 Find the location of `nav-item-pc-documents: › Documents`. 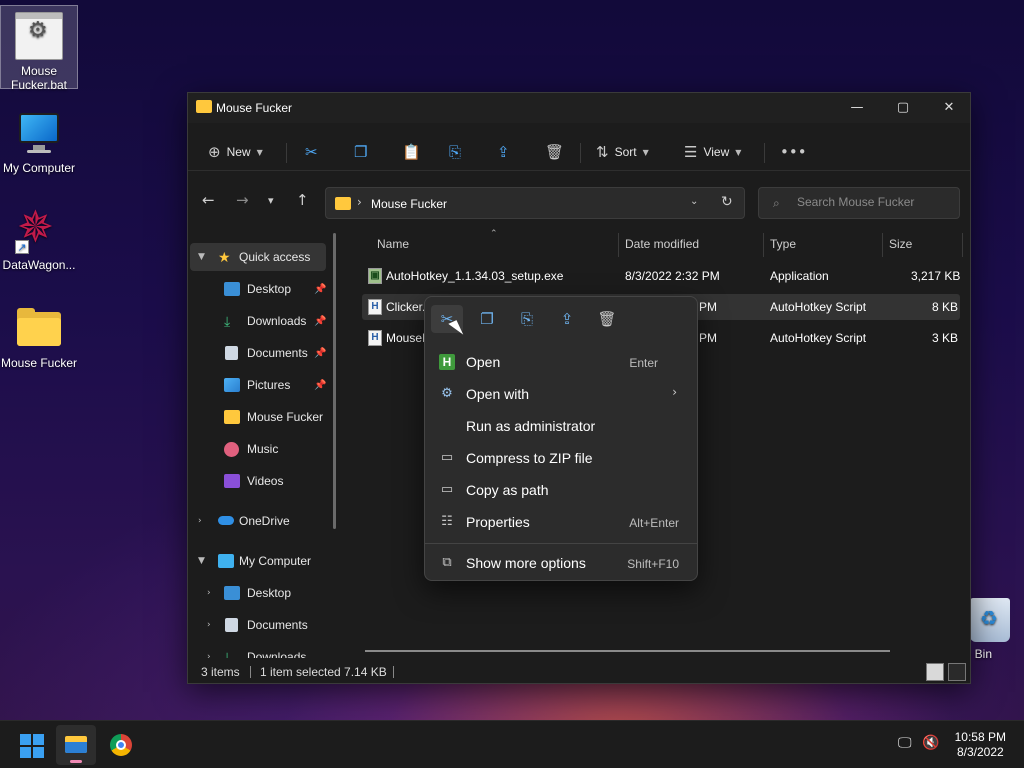

nav-item-pc-documents: › Documents is located at coordinates (258, 625).